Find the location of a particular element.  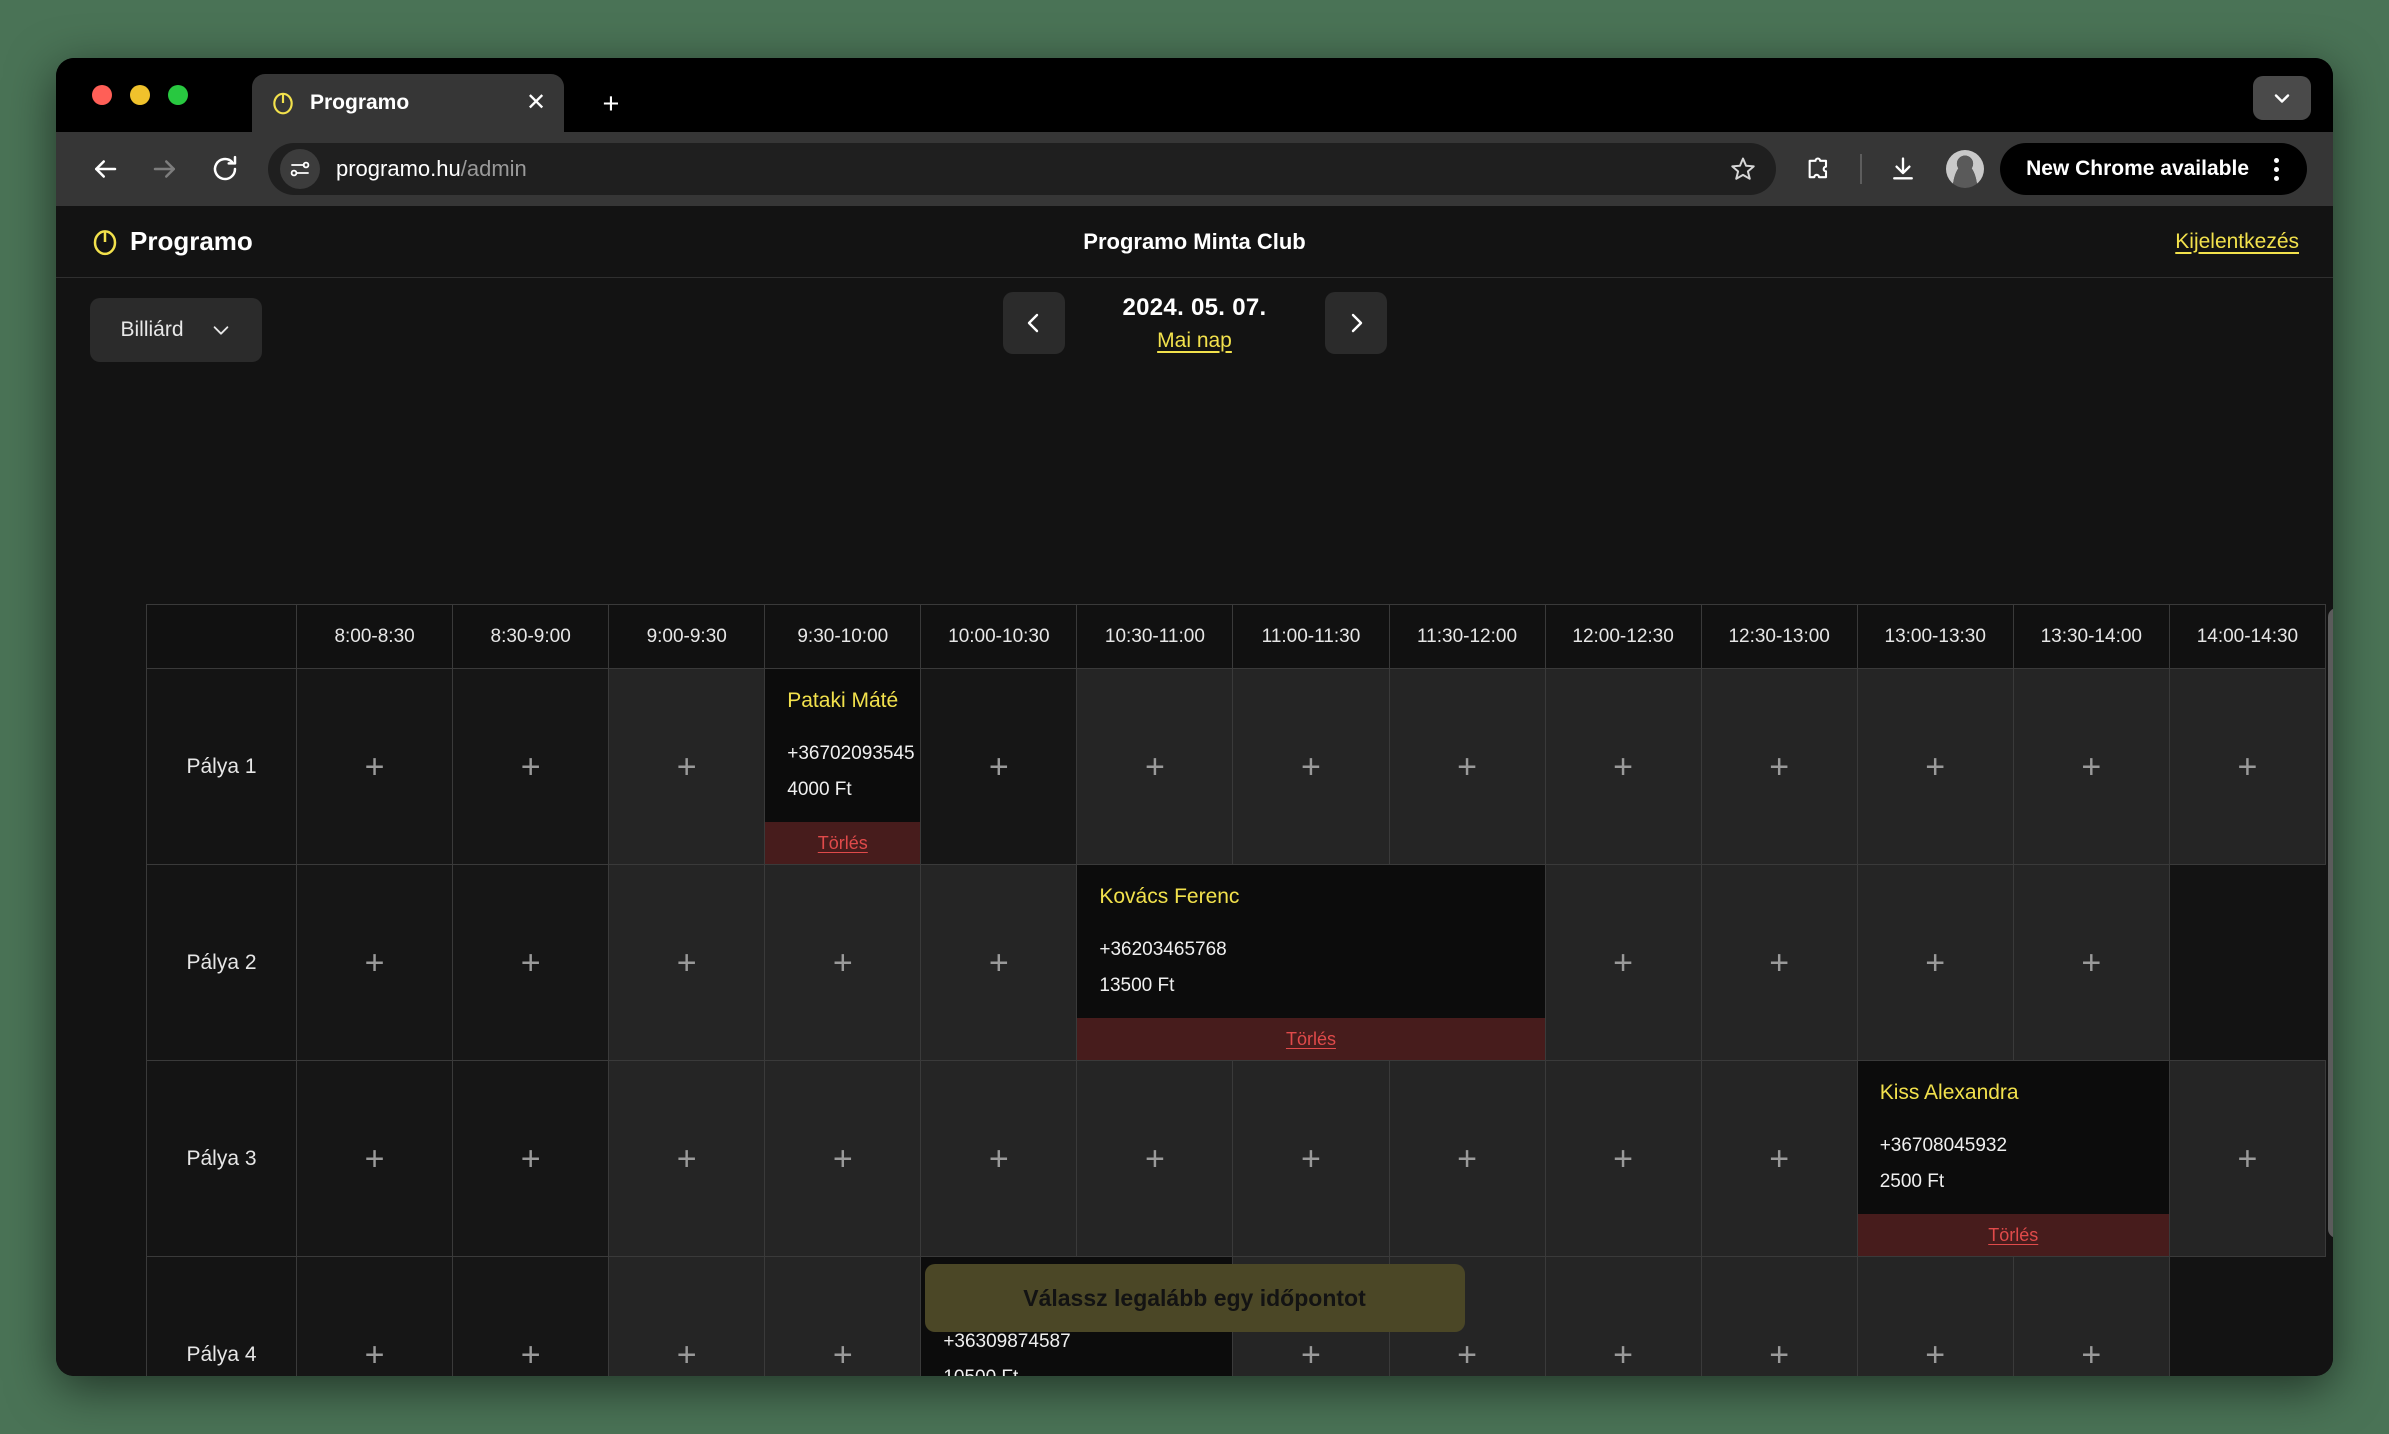

minimize-window-button is located at coordinates (140, 95).